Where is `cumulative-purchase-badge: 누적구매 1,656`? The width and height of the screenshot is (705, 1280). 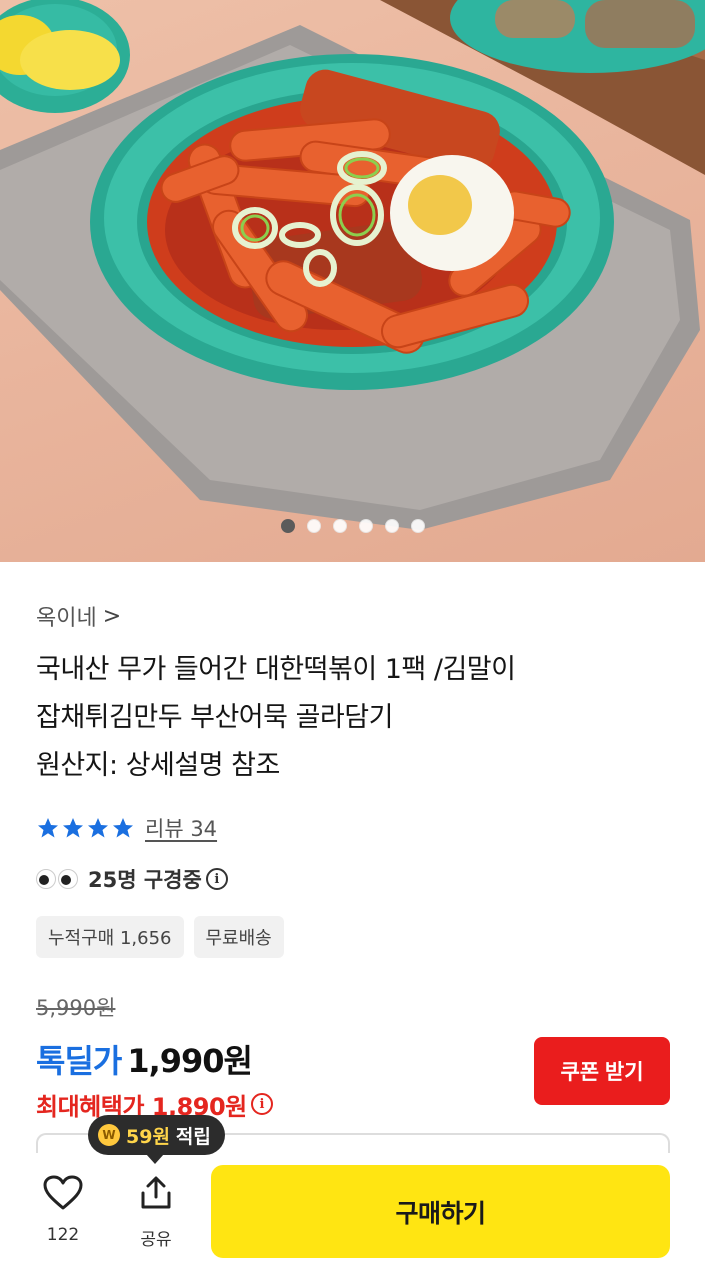 cumulative-purchase-badge: 누적구매 1,656 is located at coordinates (110, 937).